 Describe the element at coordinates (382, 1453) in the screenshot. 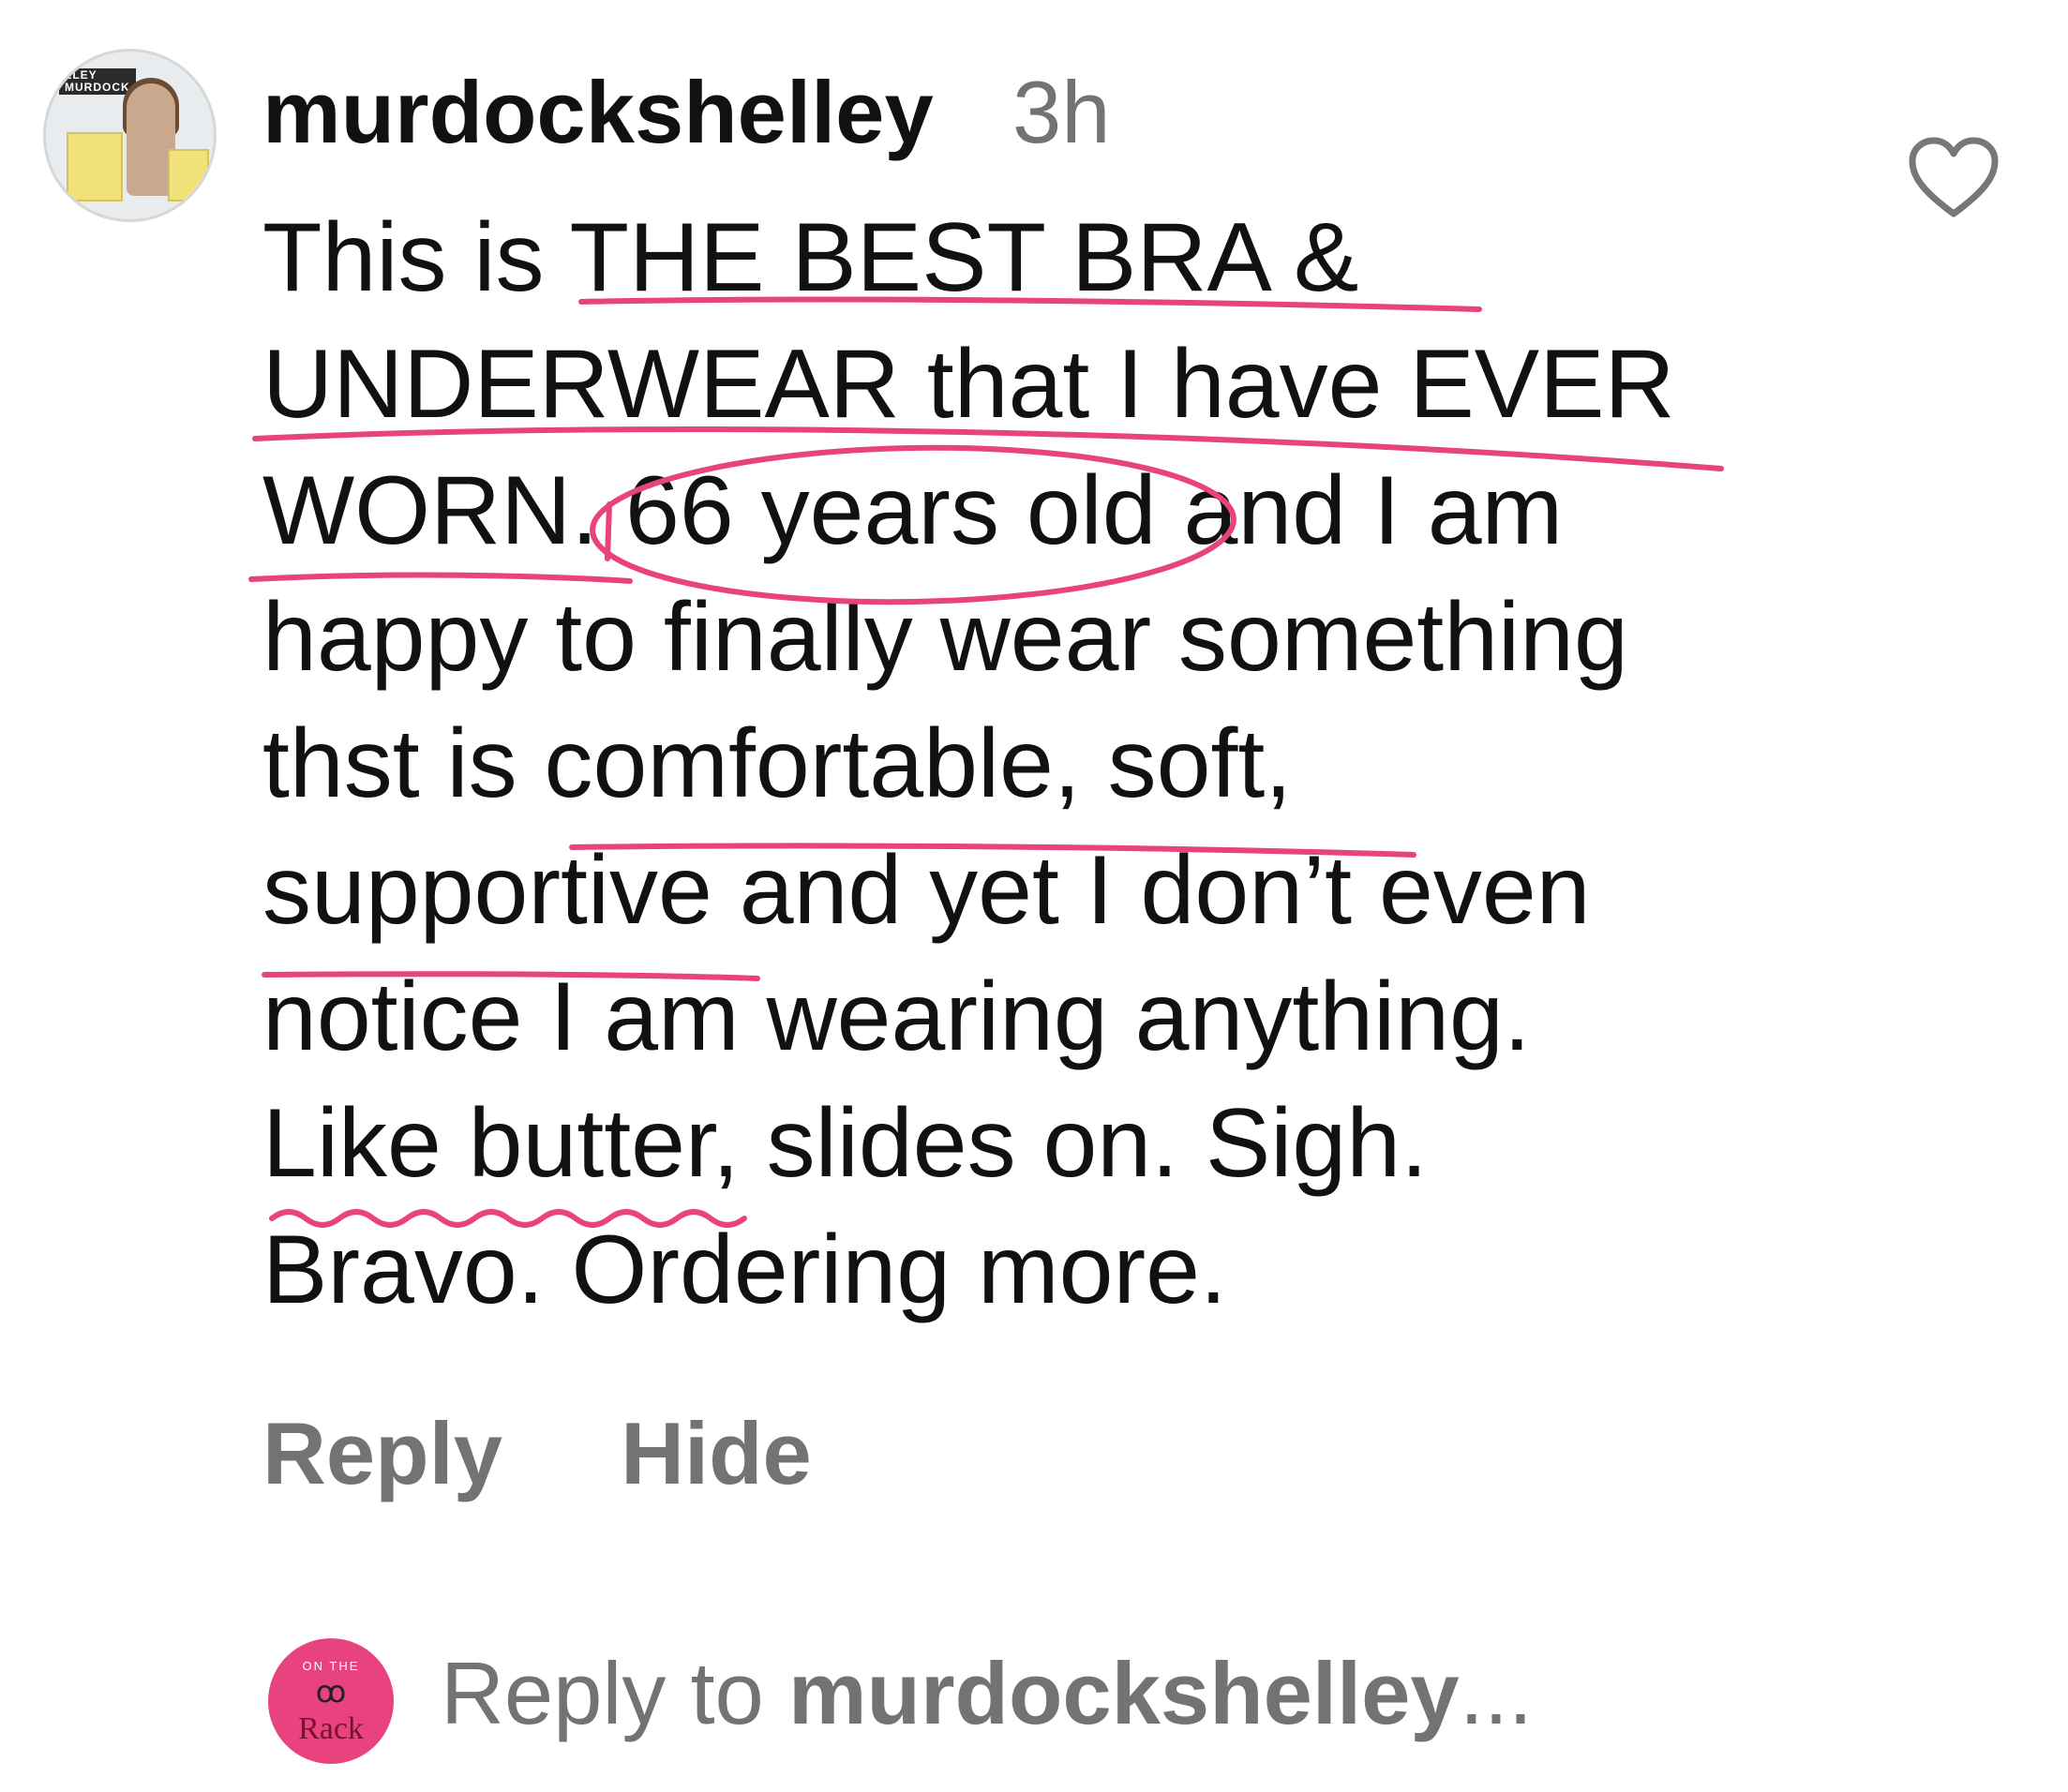

I see `reply-button: Reply` at that location.